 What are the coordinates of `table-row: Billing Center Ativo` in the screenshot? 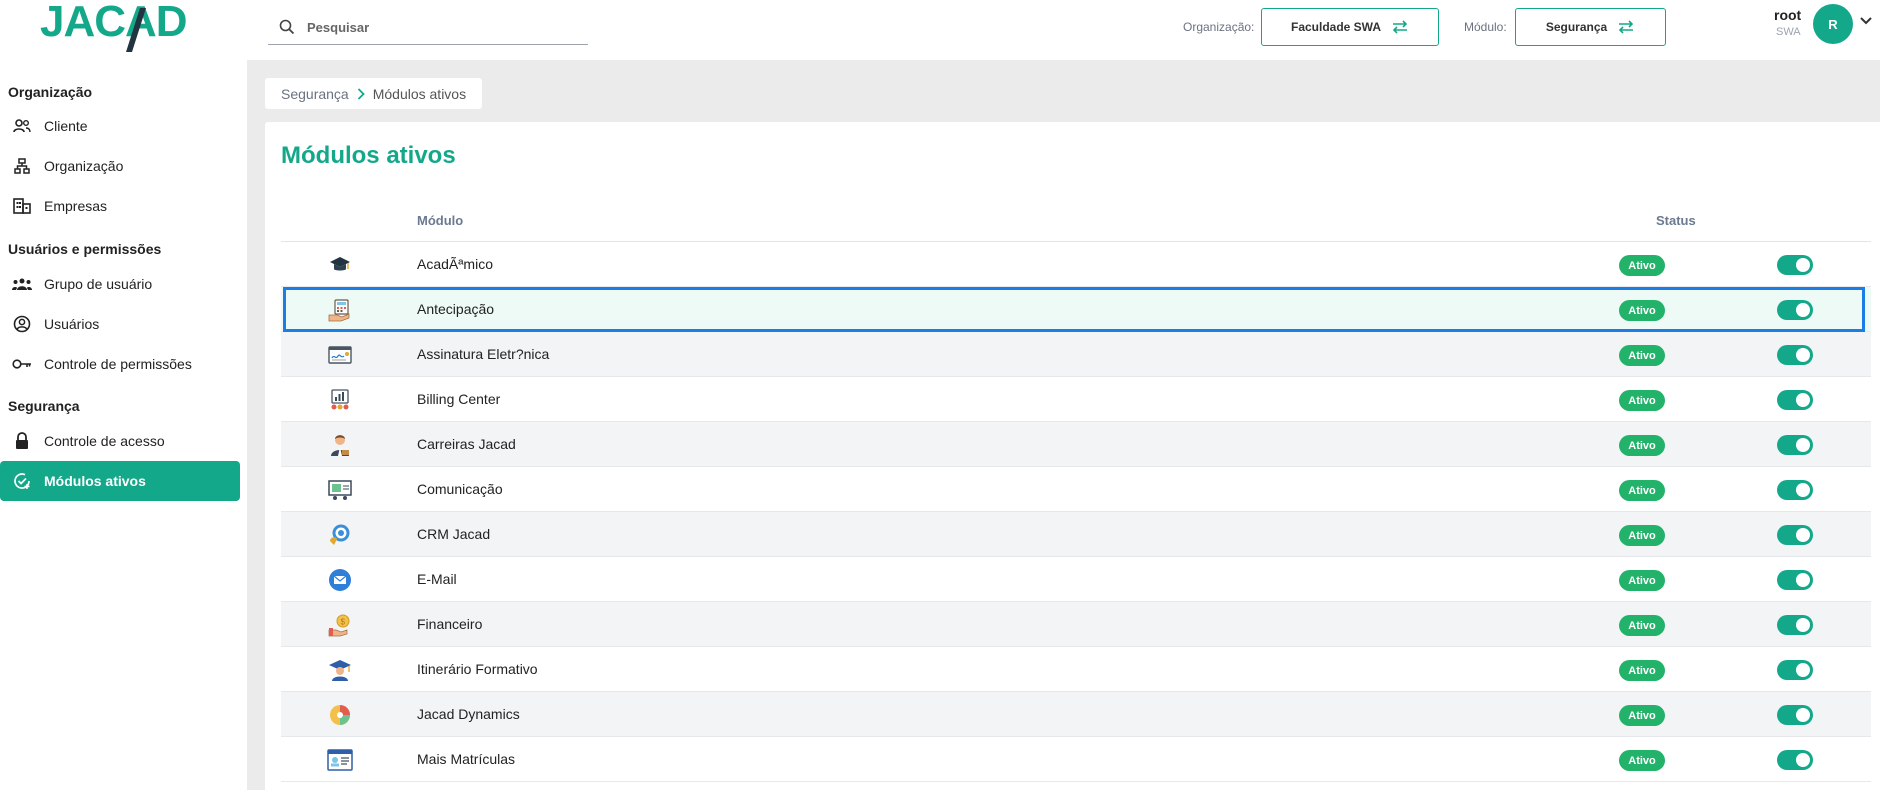 It's located at (1076, 399).